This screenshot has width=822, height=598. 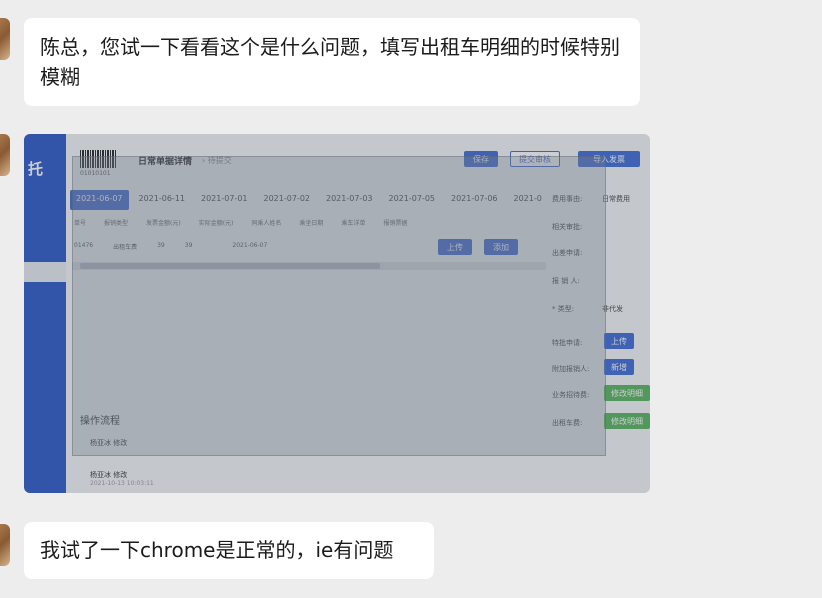 I want to click on message-text: 我试了一下chrome是正常的，ie有问题, so click(x=217, y=550).